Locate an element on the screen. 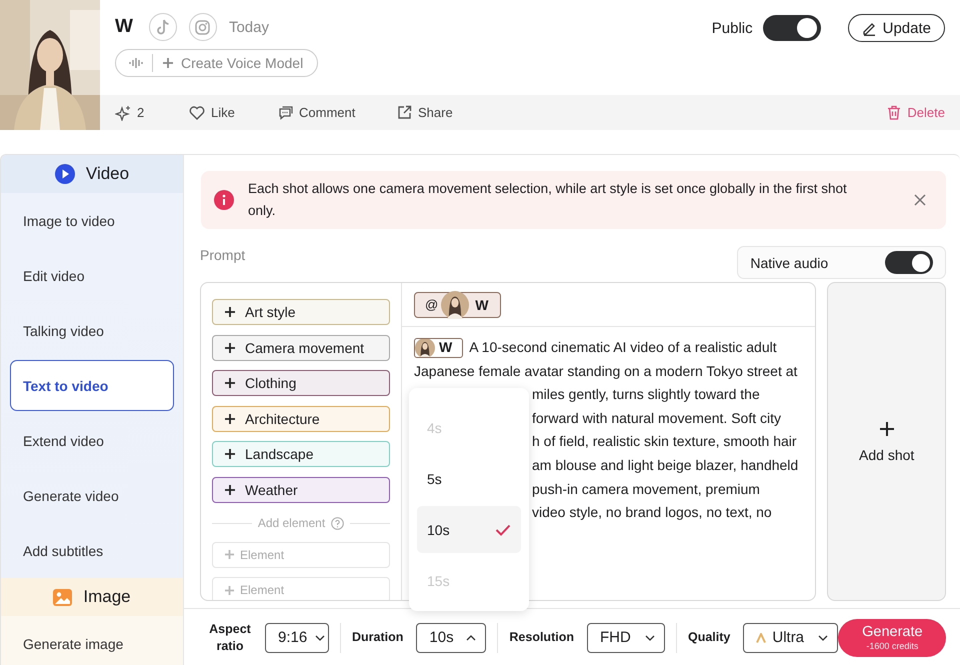  help-icon is located at coordinates (337, 523).